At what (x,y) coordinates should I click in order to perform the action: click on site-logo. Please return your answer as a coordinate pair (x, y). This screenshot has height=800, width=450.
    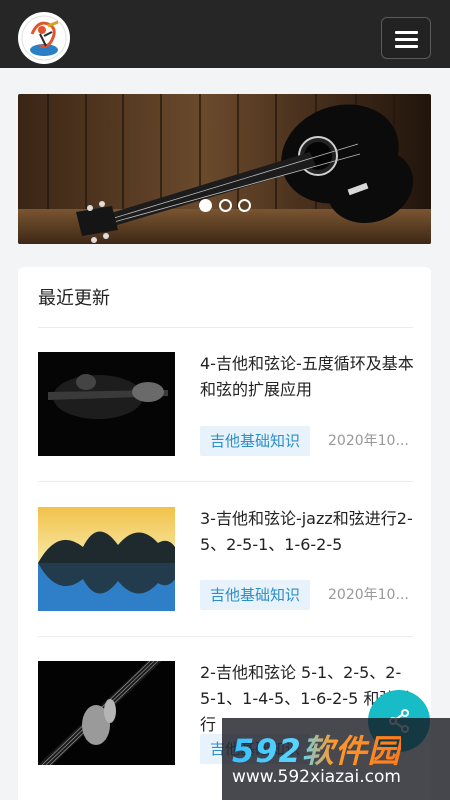
    Looking at the image, I should click on (44, 38).